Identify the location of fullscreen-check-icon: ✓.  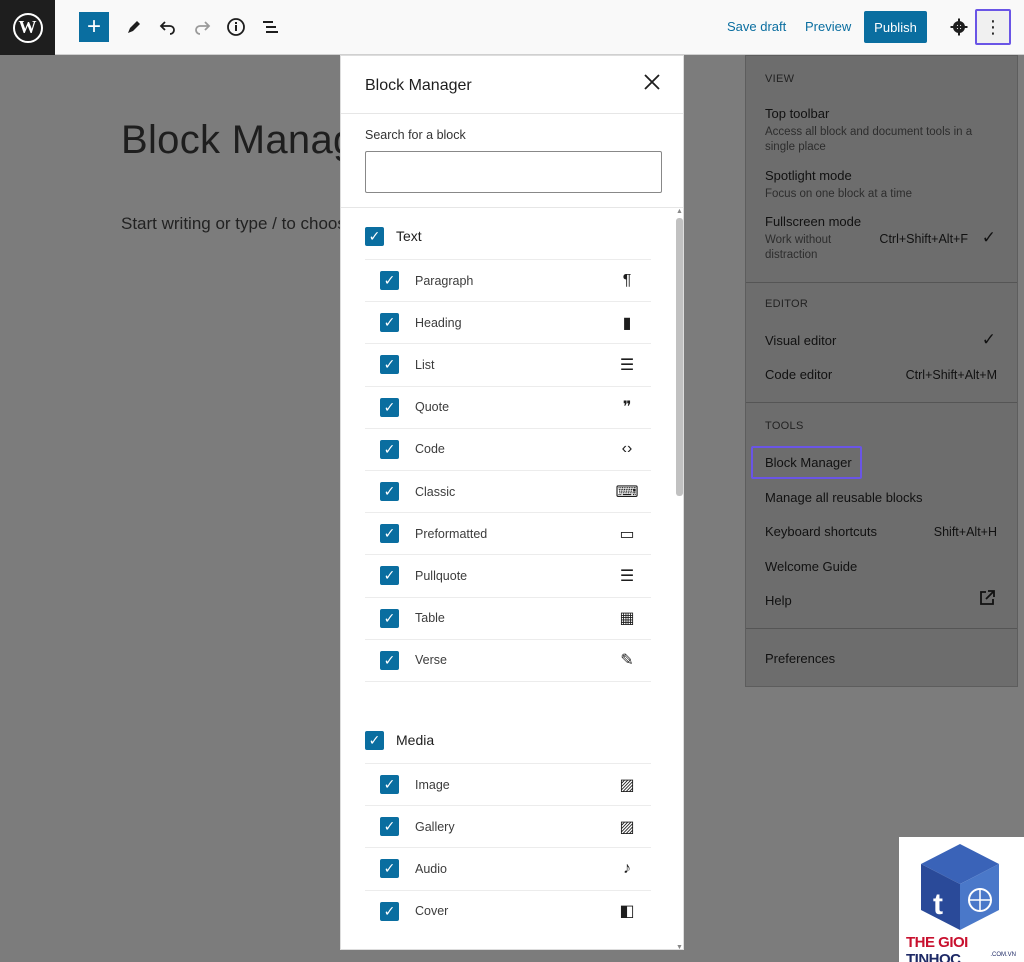
(988, 237).